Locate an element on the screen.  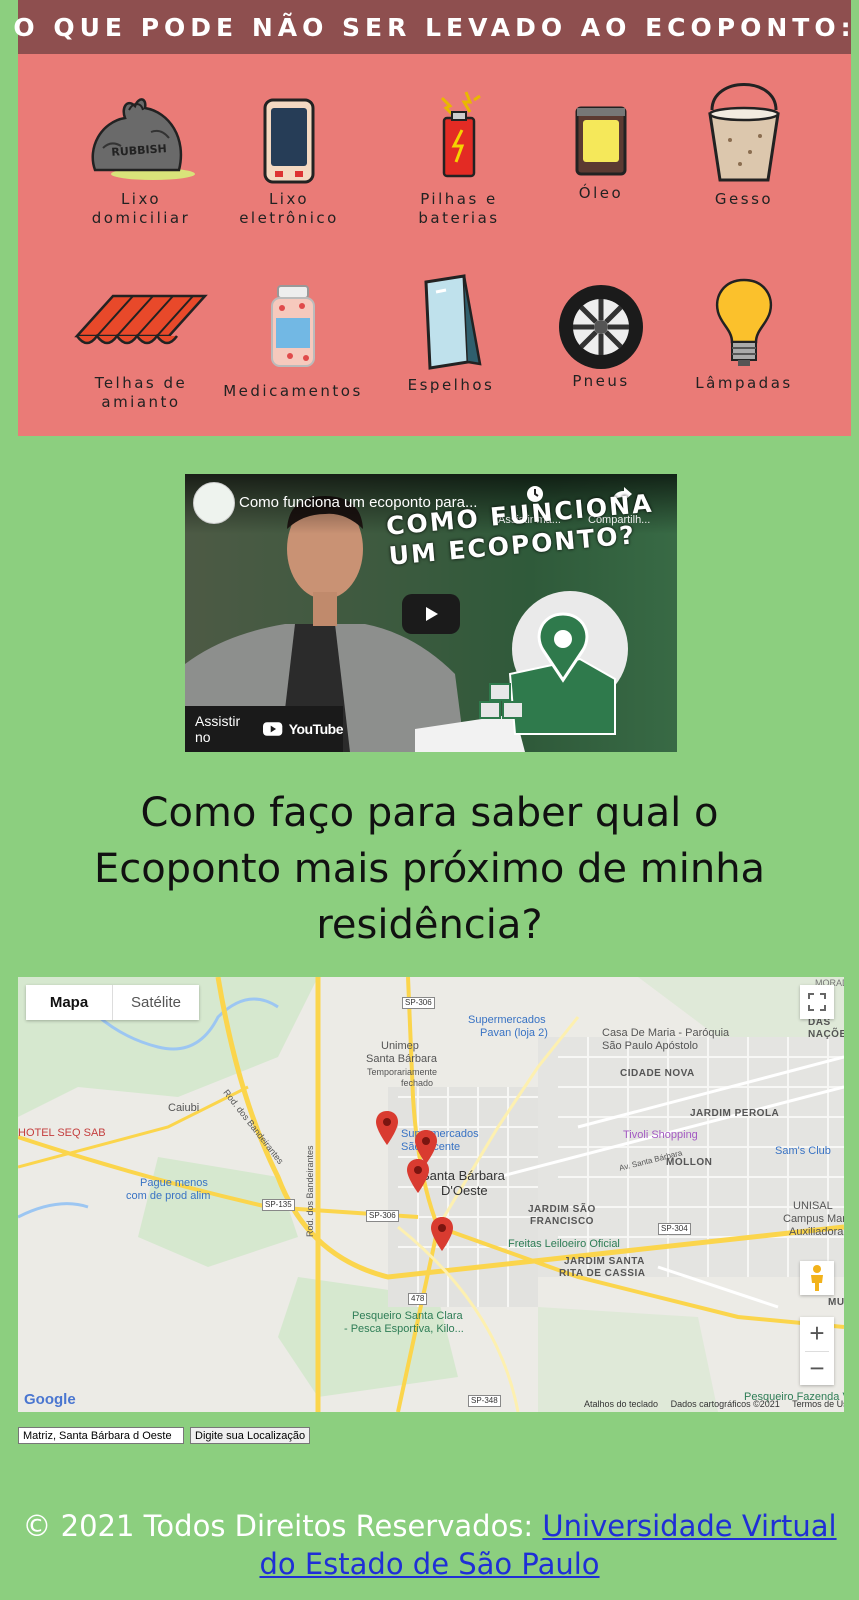
zoom-control: + − is located at coordinates (817, 1351).